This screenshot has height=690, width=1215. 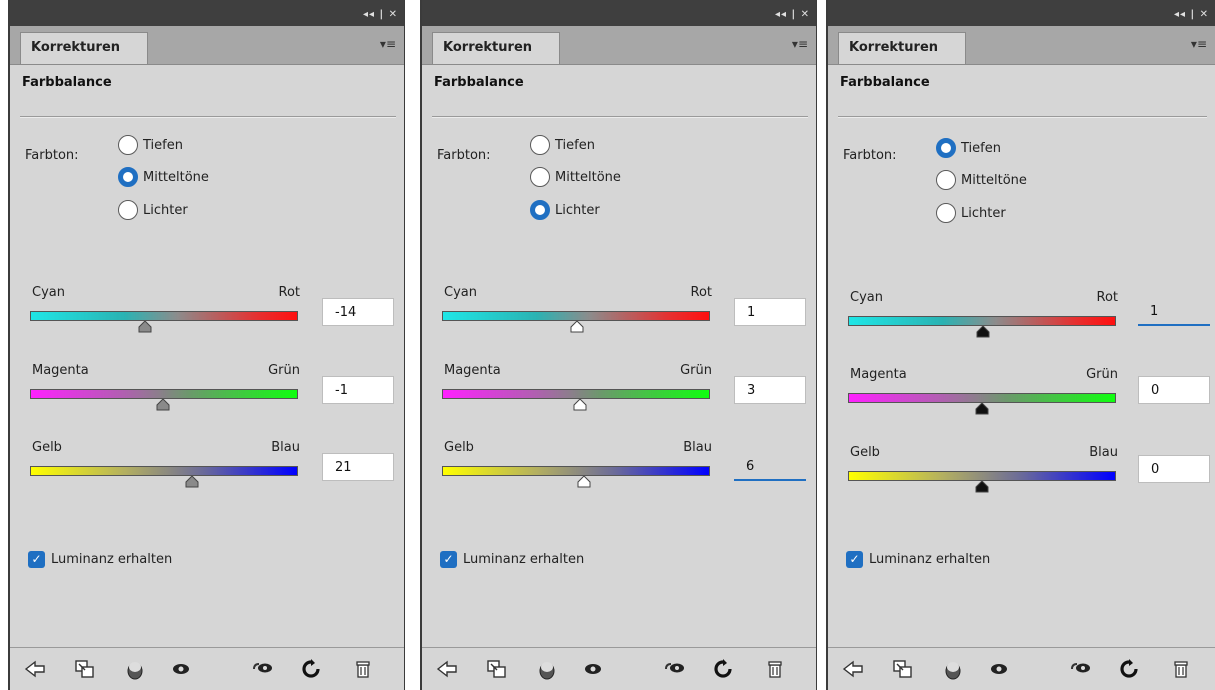 I want to click on yellow-blue-value-field: 21, so click(x=358, y=467).